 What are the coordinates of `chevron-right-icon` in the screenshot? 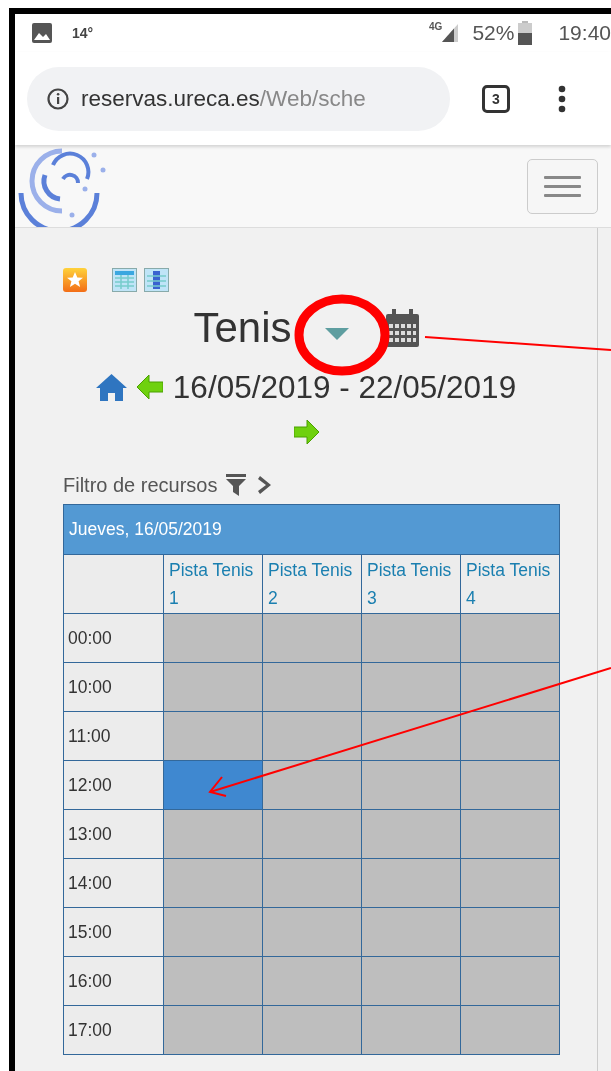 It's located at (264, 485).